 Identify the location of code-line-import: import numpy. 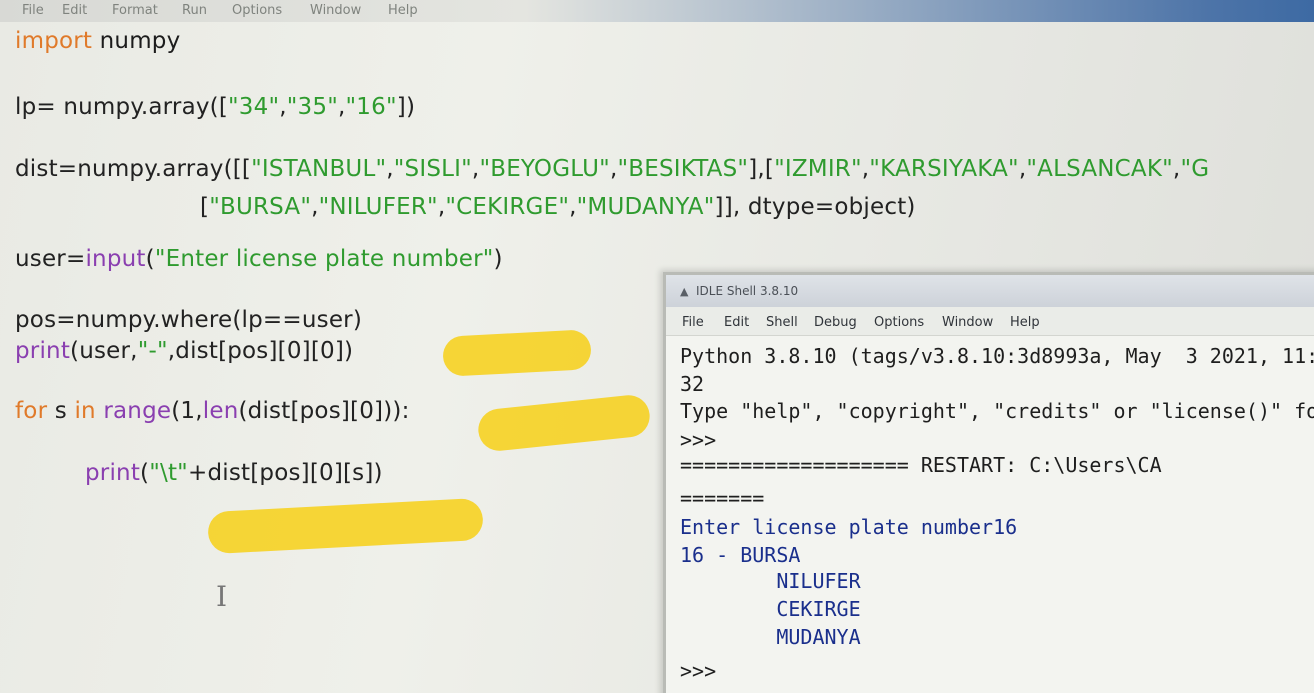
(97, 41).